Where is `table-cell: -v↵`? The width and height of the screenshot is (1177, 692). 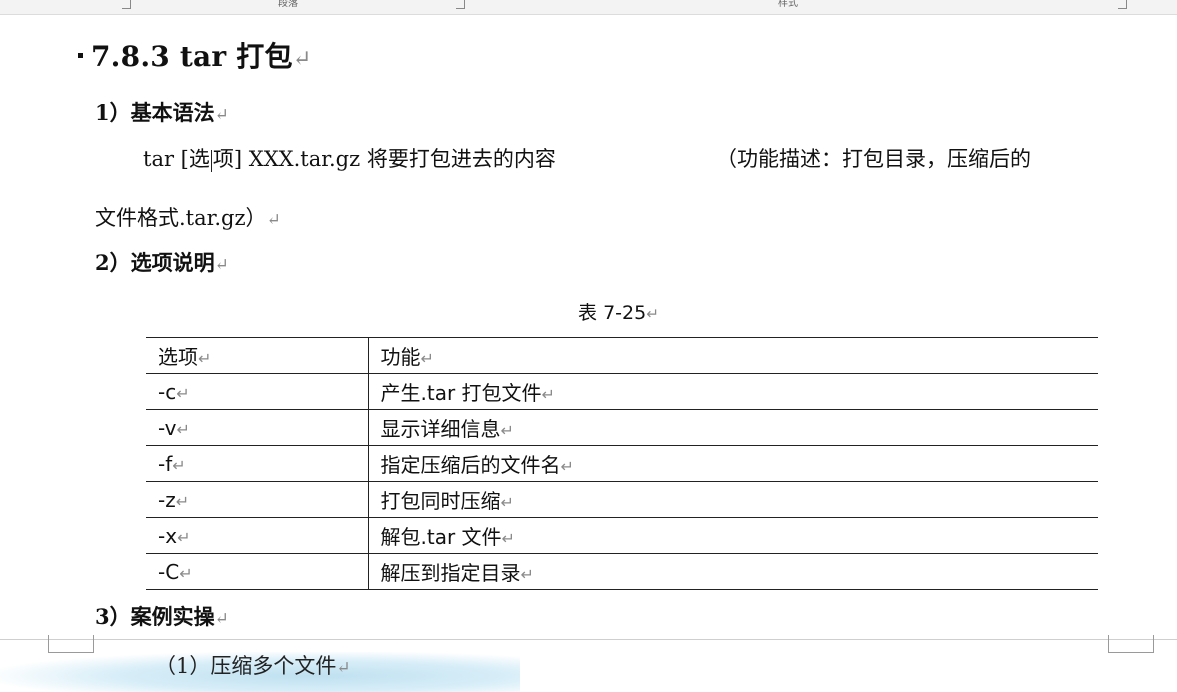 table-cell: -v↵ is located at coordinates (257, 427).